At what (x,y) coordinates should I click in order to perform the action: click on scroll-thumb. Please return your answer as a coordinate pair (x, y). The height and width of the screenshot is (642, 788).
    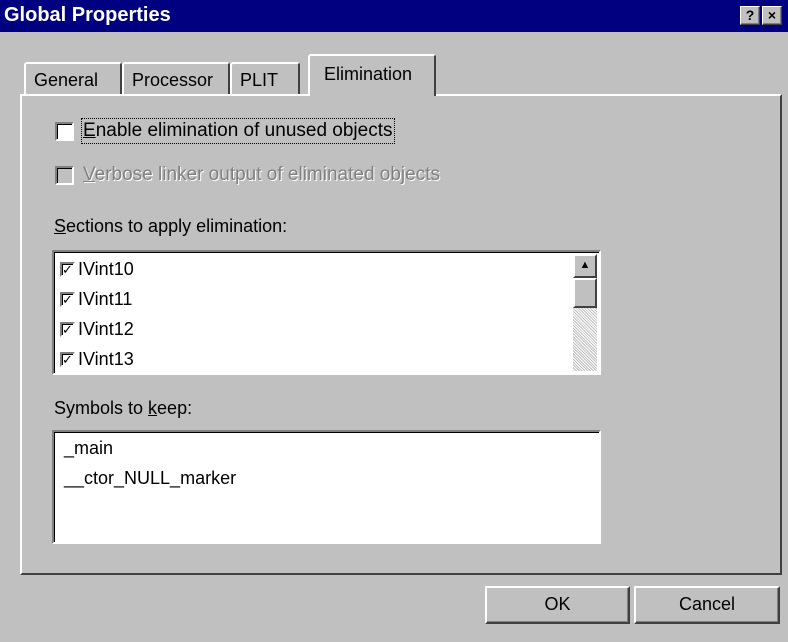
    Looking at the image, I should click on (585, 293).